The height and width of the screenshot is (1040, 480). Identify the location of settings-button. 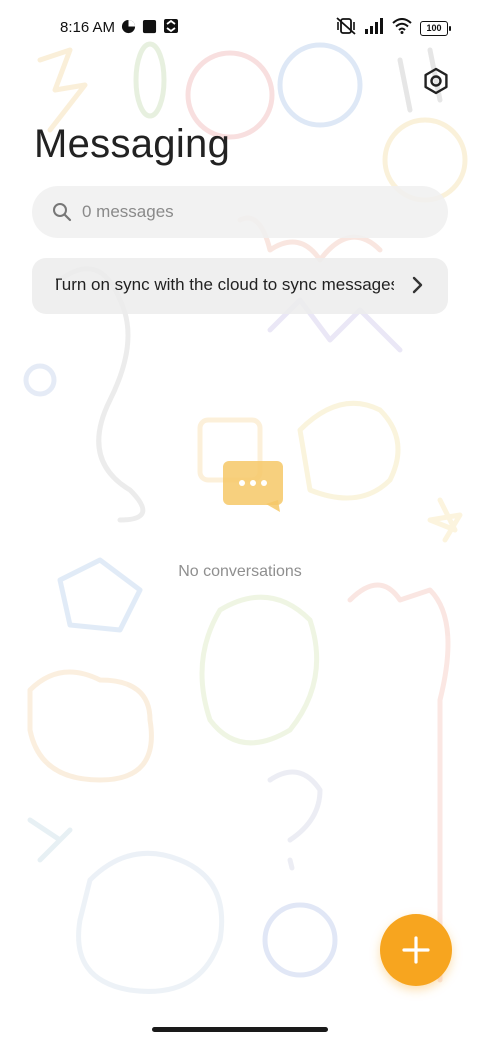
(436, 81).